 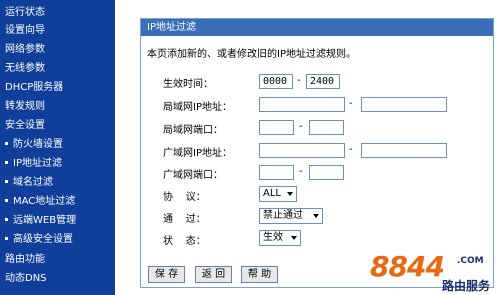 I want to click on lan-port-dash: -, so click(x=301, y=126).